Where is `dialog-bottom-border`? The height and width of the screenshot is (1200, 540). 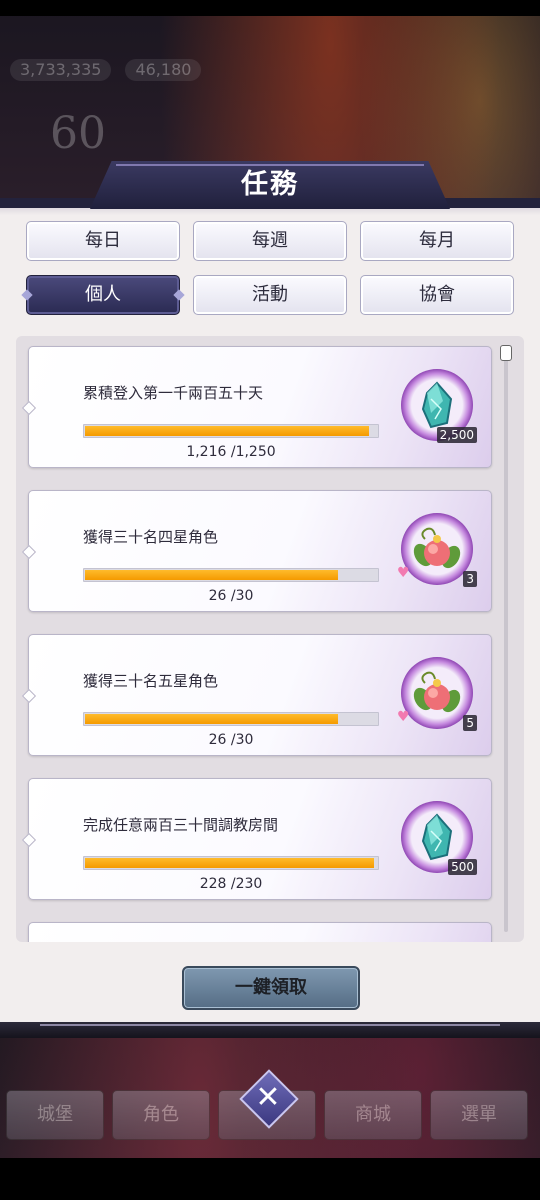 dialog-bottom-border is located at coordinates (270, 1030).